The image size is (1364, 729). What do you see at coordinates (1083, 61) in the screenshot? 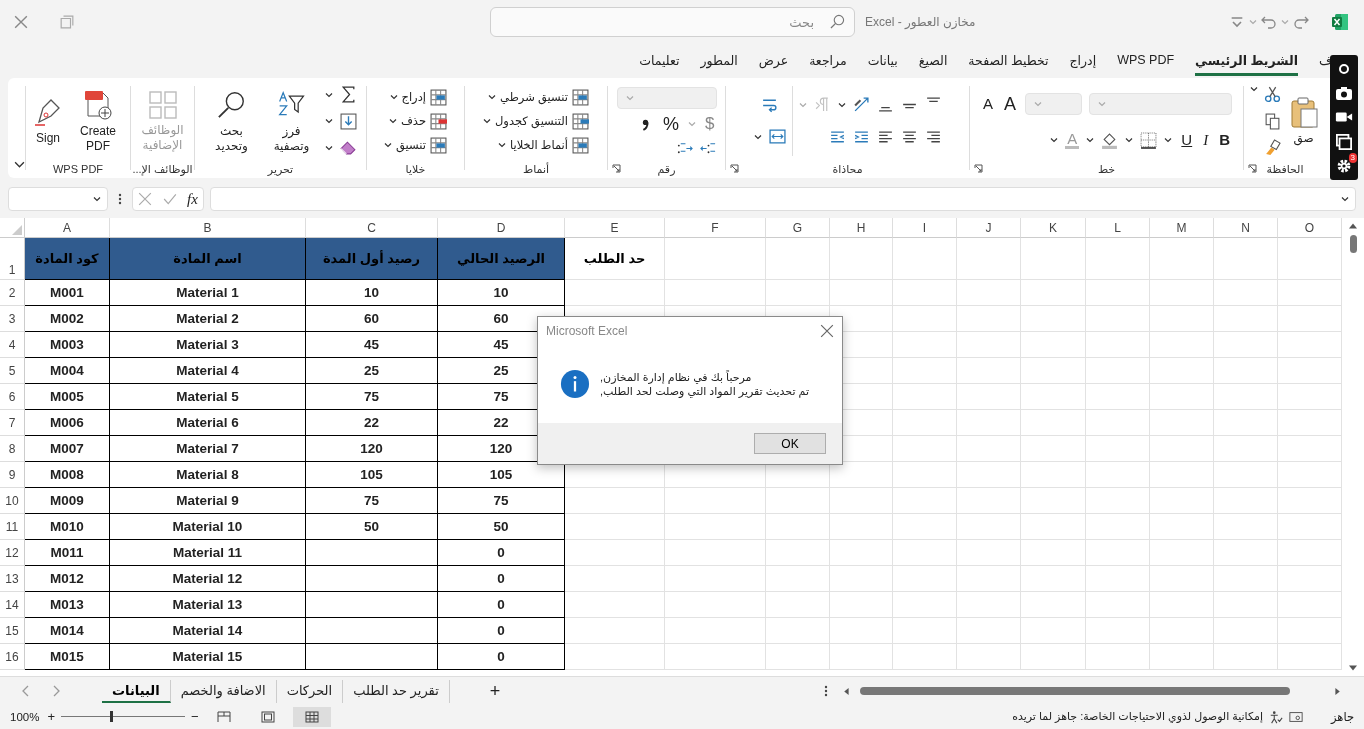
I see `ribbon-tab: إدراج` at bounding box center [1083, 61].